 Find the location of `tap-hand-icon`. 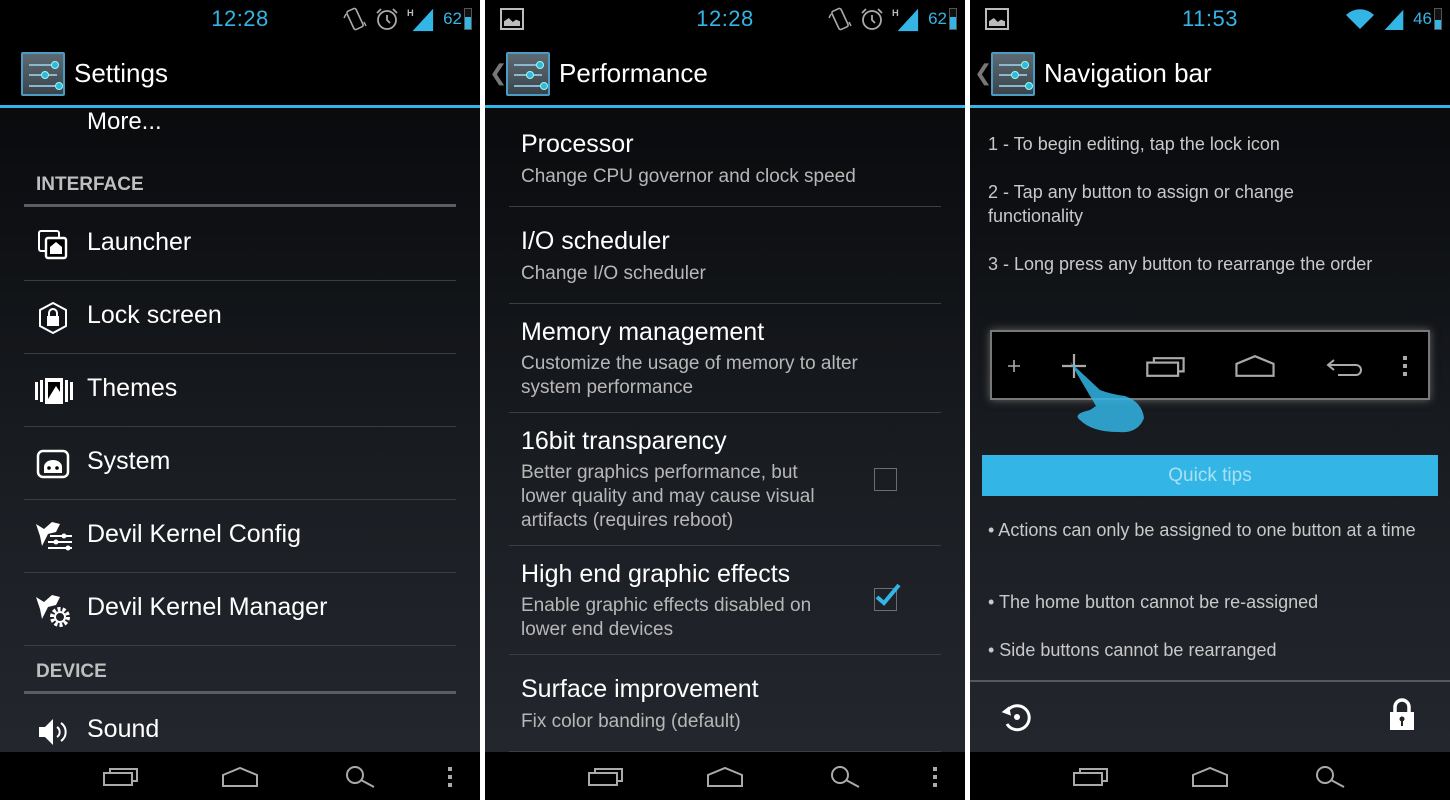

tap-hand-icon is located at coordinates (1107, 397).